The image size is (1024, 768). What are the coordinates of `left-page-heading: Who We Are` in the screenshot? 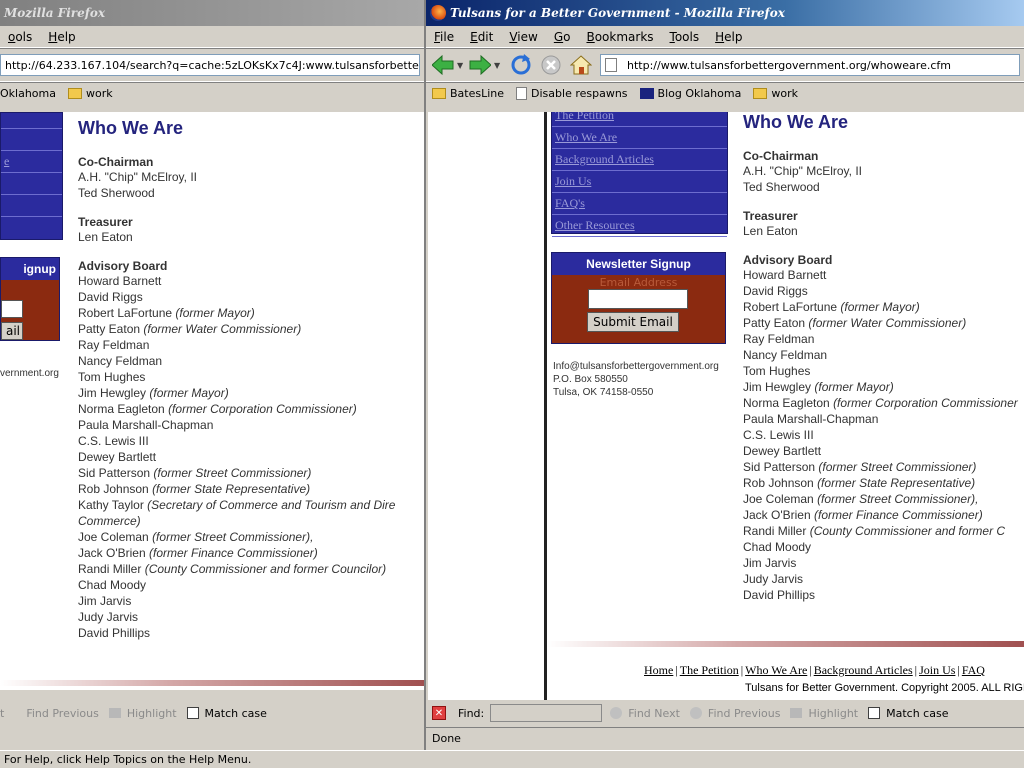 It's located at (131, 128).